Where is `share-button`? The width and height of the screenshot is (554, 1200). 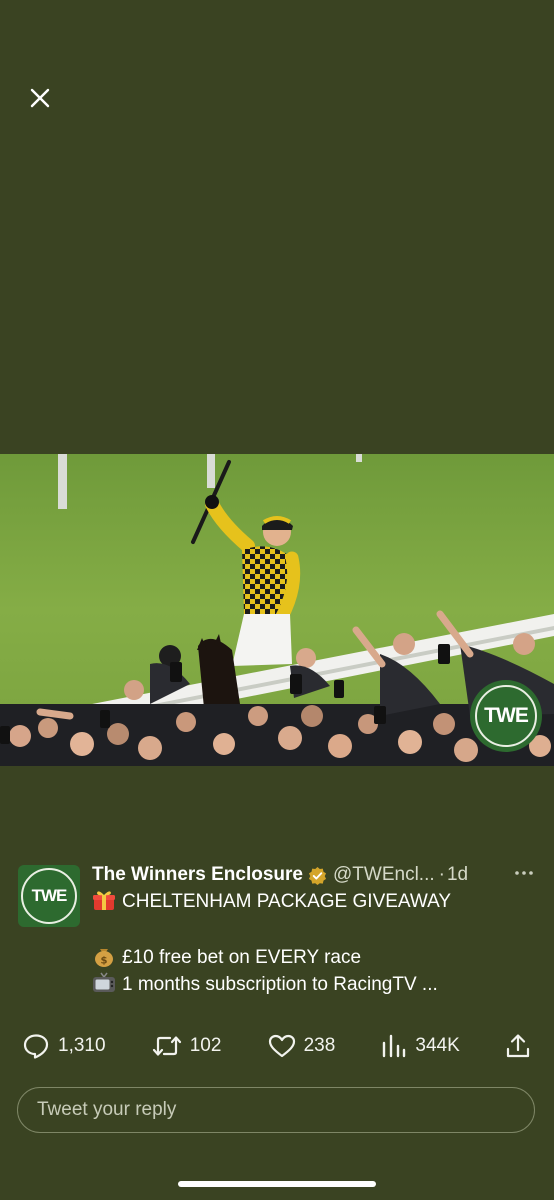 share-button is located at coordinates (518, 1046).